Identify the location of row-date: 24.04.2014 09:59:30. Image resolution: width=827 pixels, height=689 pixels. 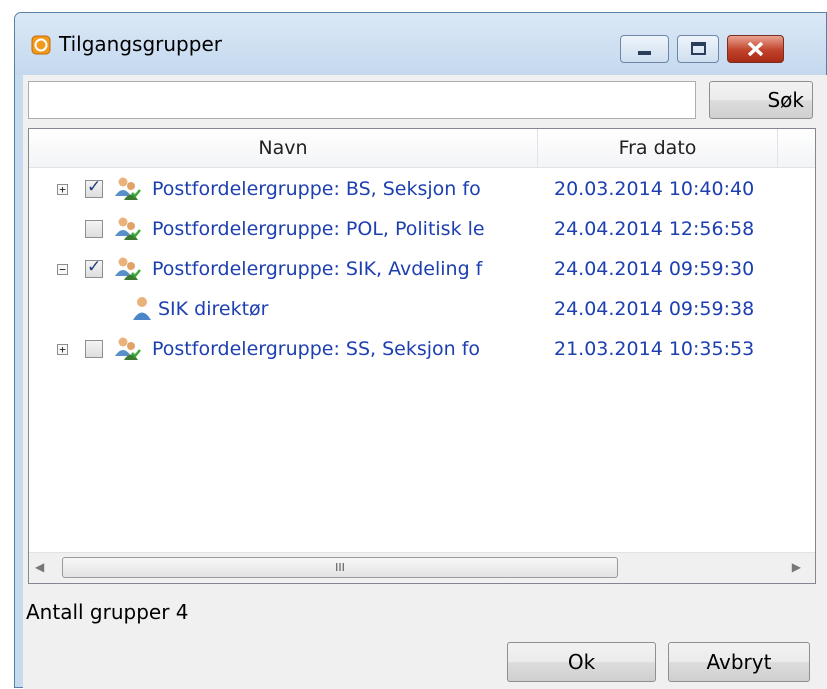
(654, 269).